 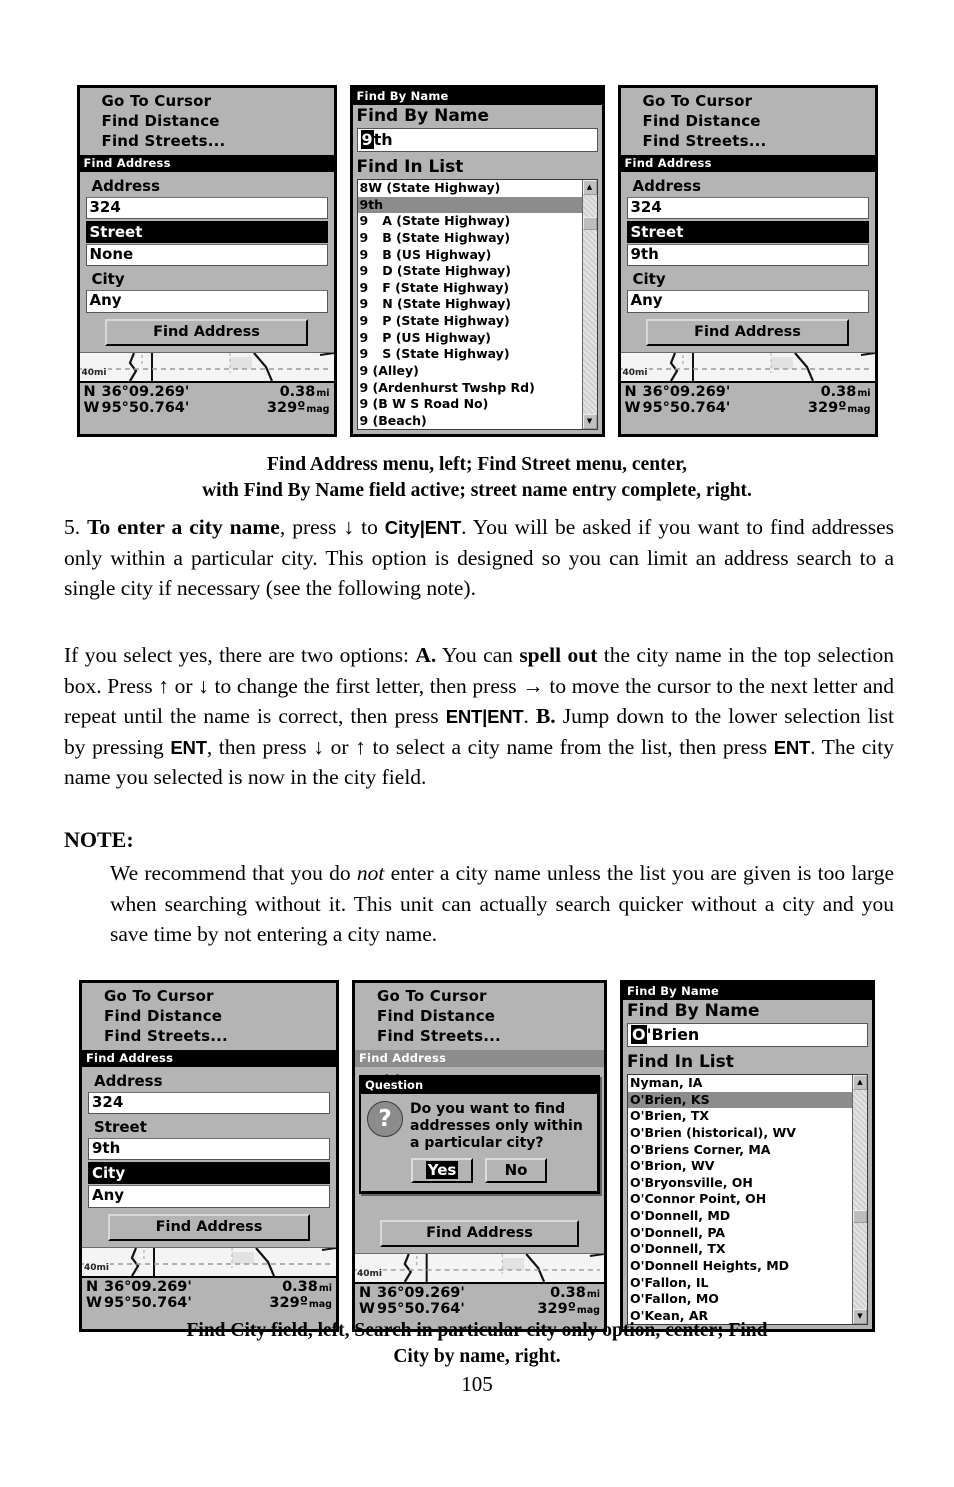 What do you see at coordinates (442, 1171) in the screenshot?
I see `yes-button: Yes` at bounding box center [442, 1171].